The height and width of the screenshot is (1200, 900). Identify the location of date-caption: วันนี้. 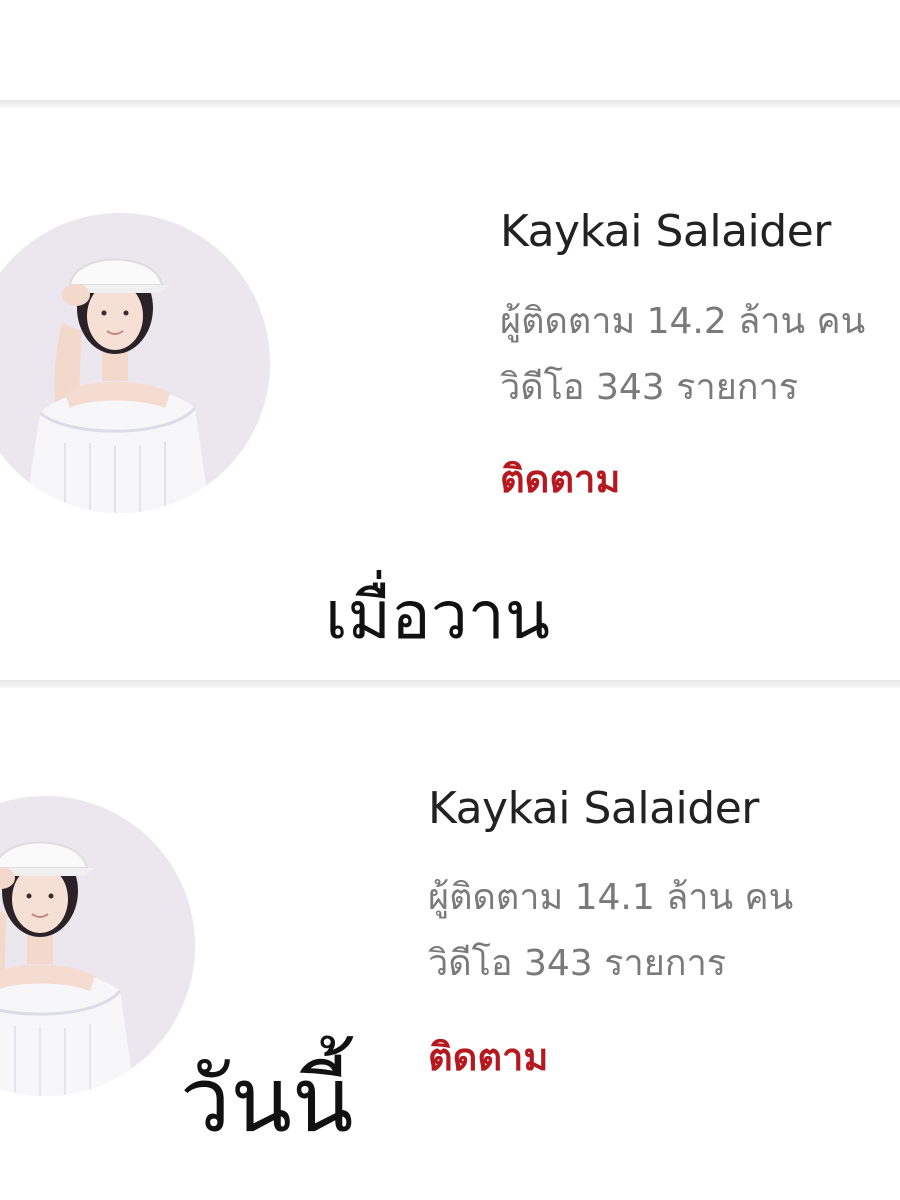
(267, 1100).